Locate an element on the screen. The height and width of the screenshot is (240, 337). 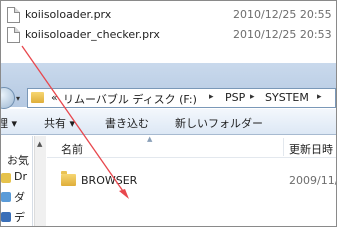
file-name: koiisoloader_checker.prx is located at coordinates (92, 34).